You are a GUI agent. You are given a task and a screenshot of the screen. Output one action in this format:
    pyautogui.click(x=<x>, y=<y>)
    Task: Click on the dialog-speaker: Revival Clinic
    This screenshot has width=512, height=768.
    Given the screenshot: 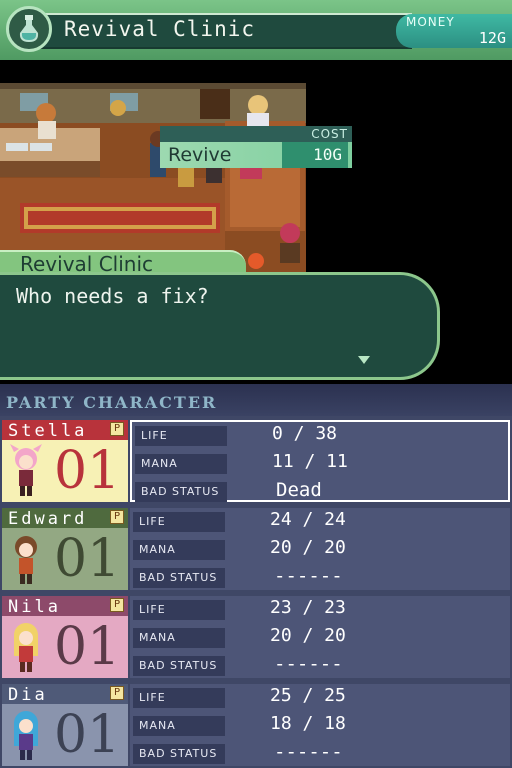 What is the action you would take?
    pyautogui.click(x=87, y=264)
    